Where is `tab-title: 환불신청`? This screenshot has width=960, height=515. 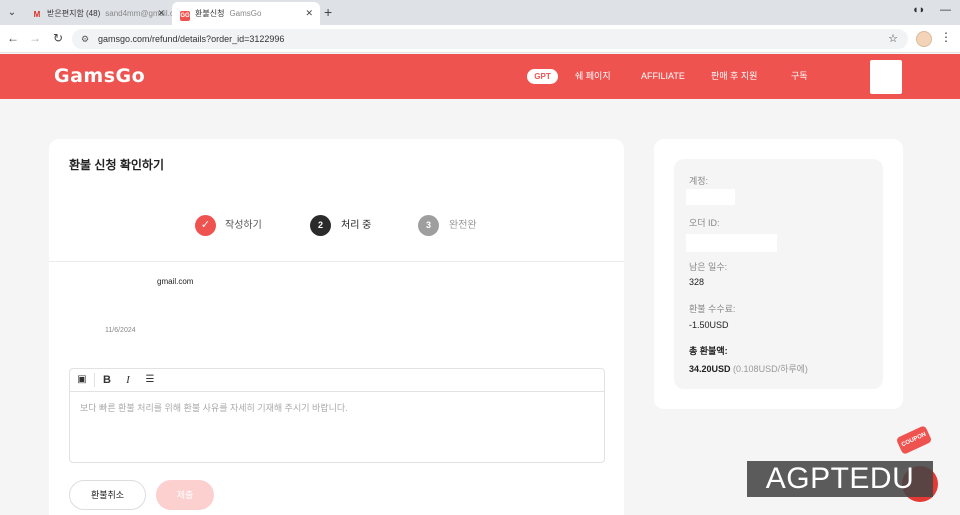
tab-title: 환불신청 is located at coordinates (210, 13).